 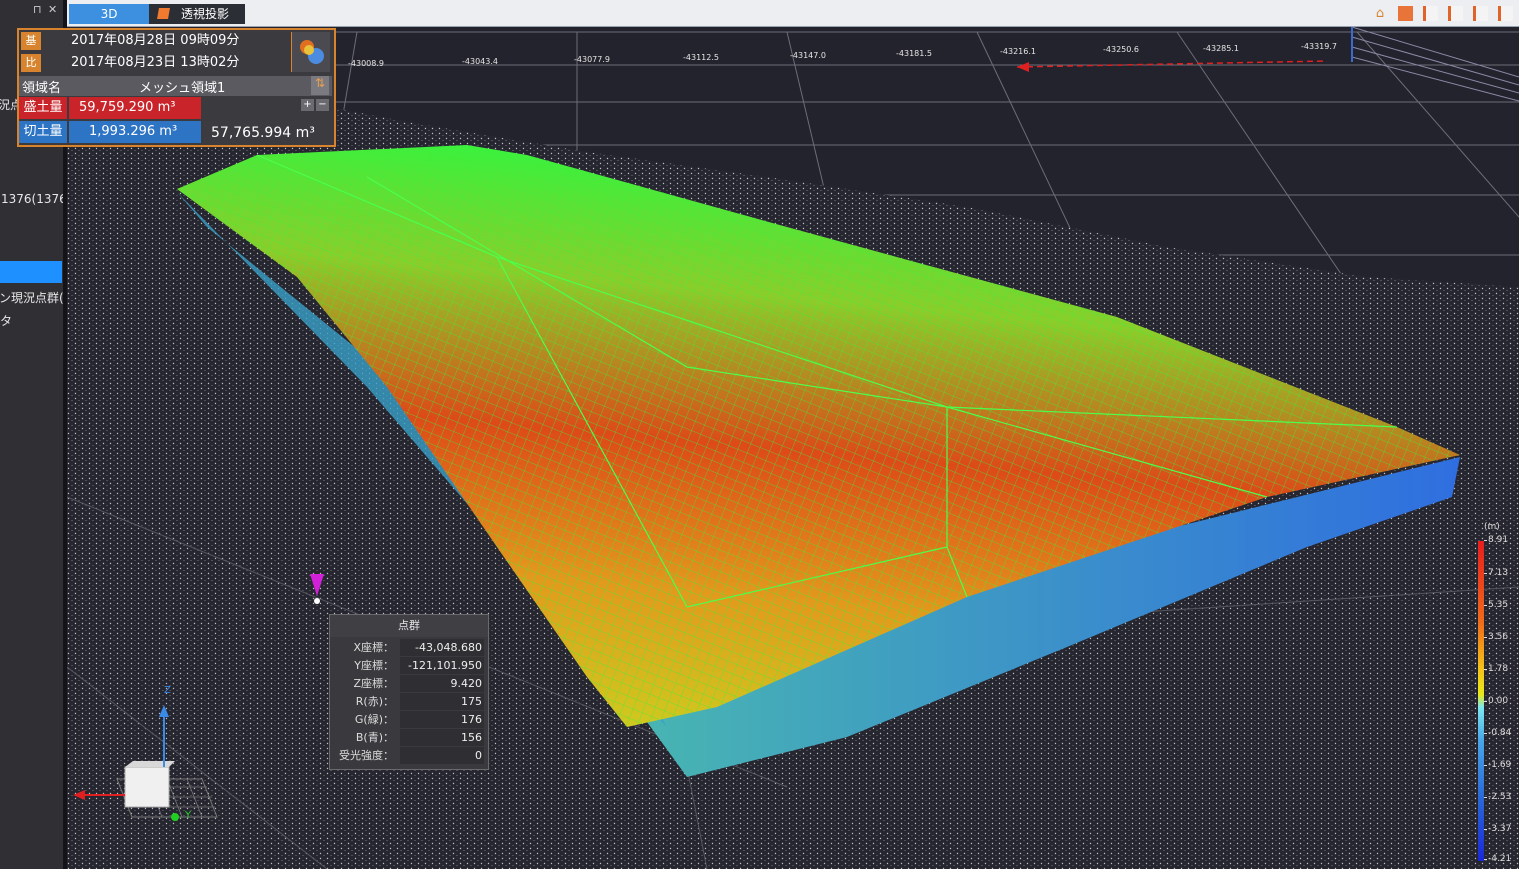 What do you see at coordinates (317, 601) in the screenshot?
I see `point-marker-dot` at bounding box center [317, 601].